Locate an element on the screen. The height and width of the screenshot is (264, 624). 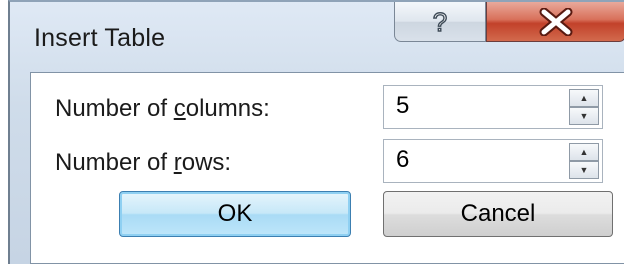
rows-spinner-arrows: ▲ ▼ is located at coordinates (584, 161).